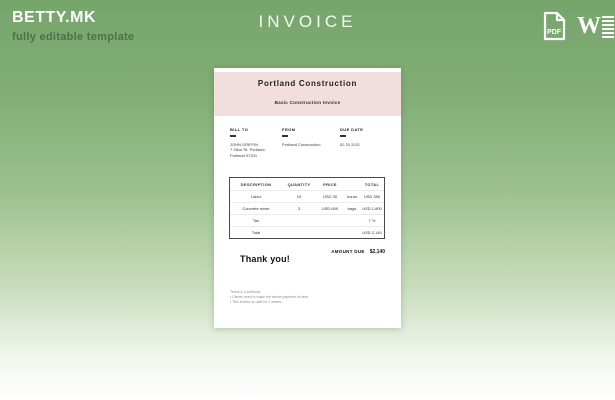 The width and height of the screenshot is (615, 400). Describe the element at coordinates (576, 26) in the screenshot. I see `download-icons: PDF W` at that location.